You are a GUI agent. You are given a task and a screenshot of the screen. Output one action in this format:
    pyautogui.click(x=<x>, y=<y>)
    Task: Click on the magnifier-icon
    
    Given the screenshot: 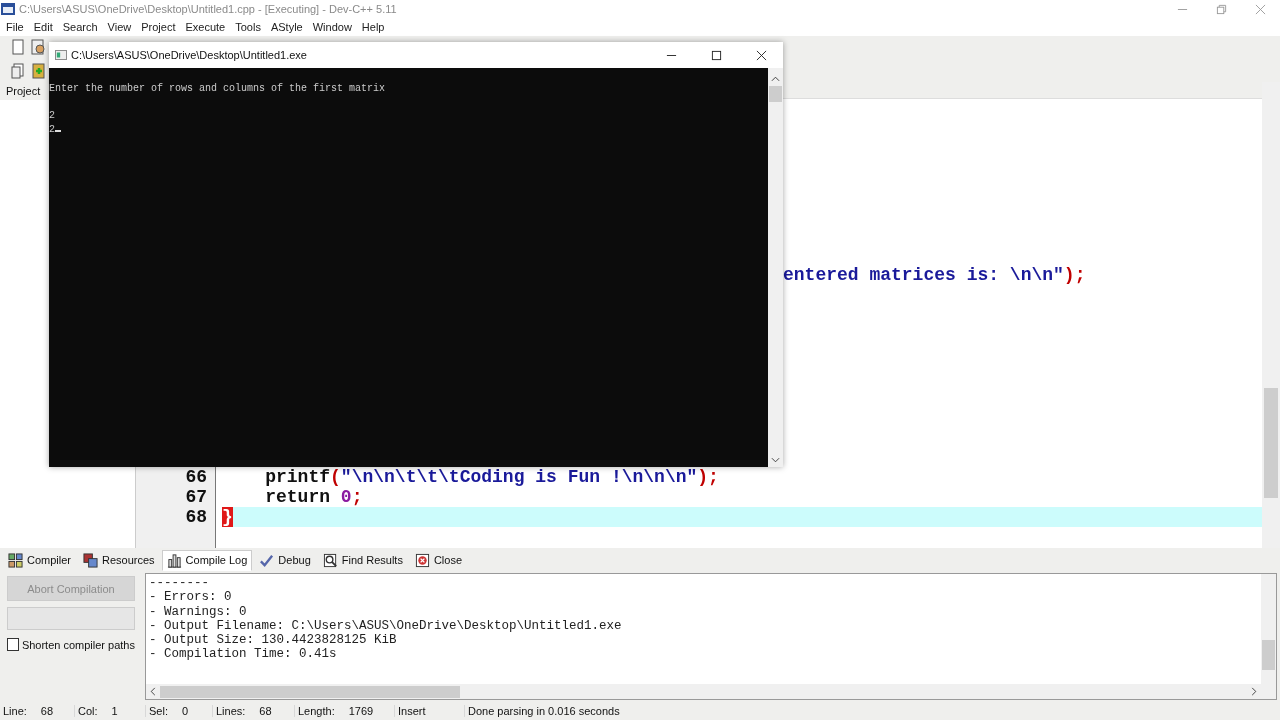 What is the action you would take?
    pyautogui.click(x=330, y=560)
    